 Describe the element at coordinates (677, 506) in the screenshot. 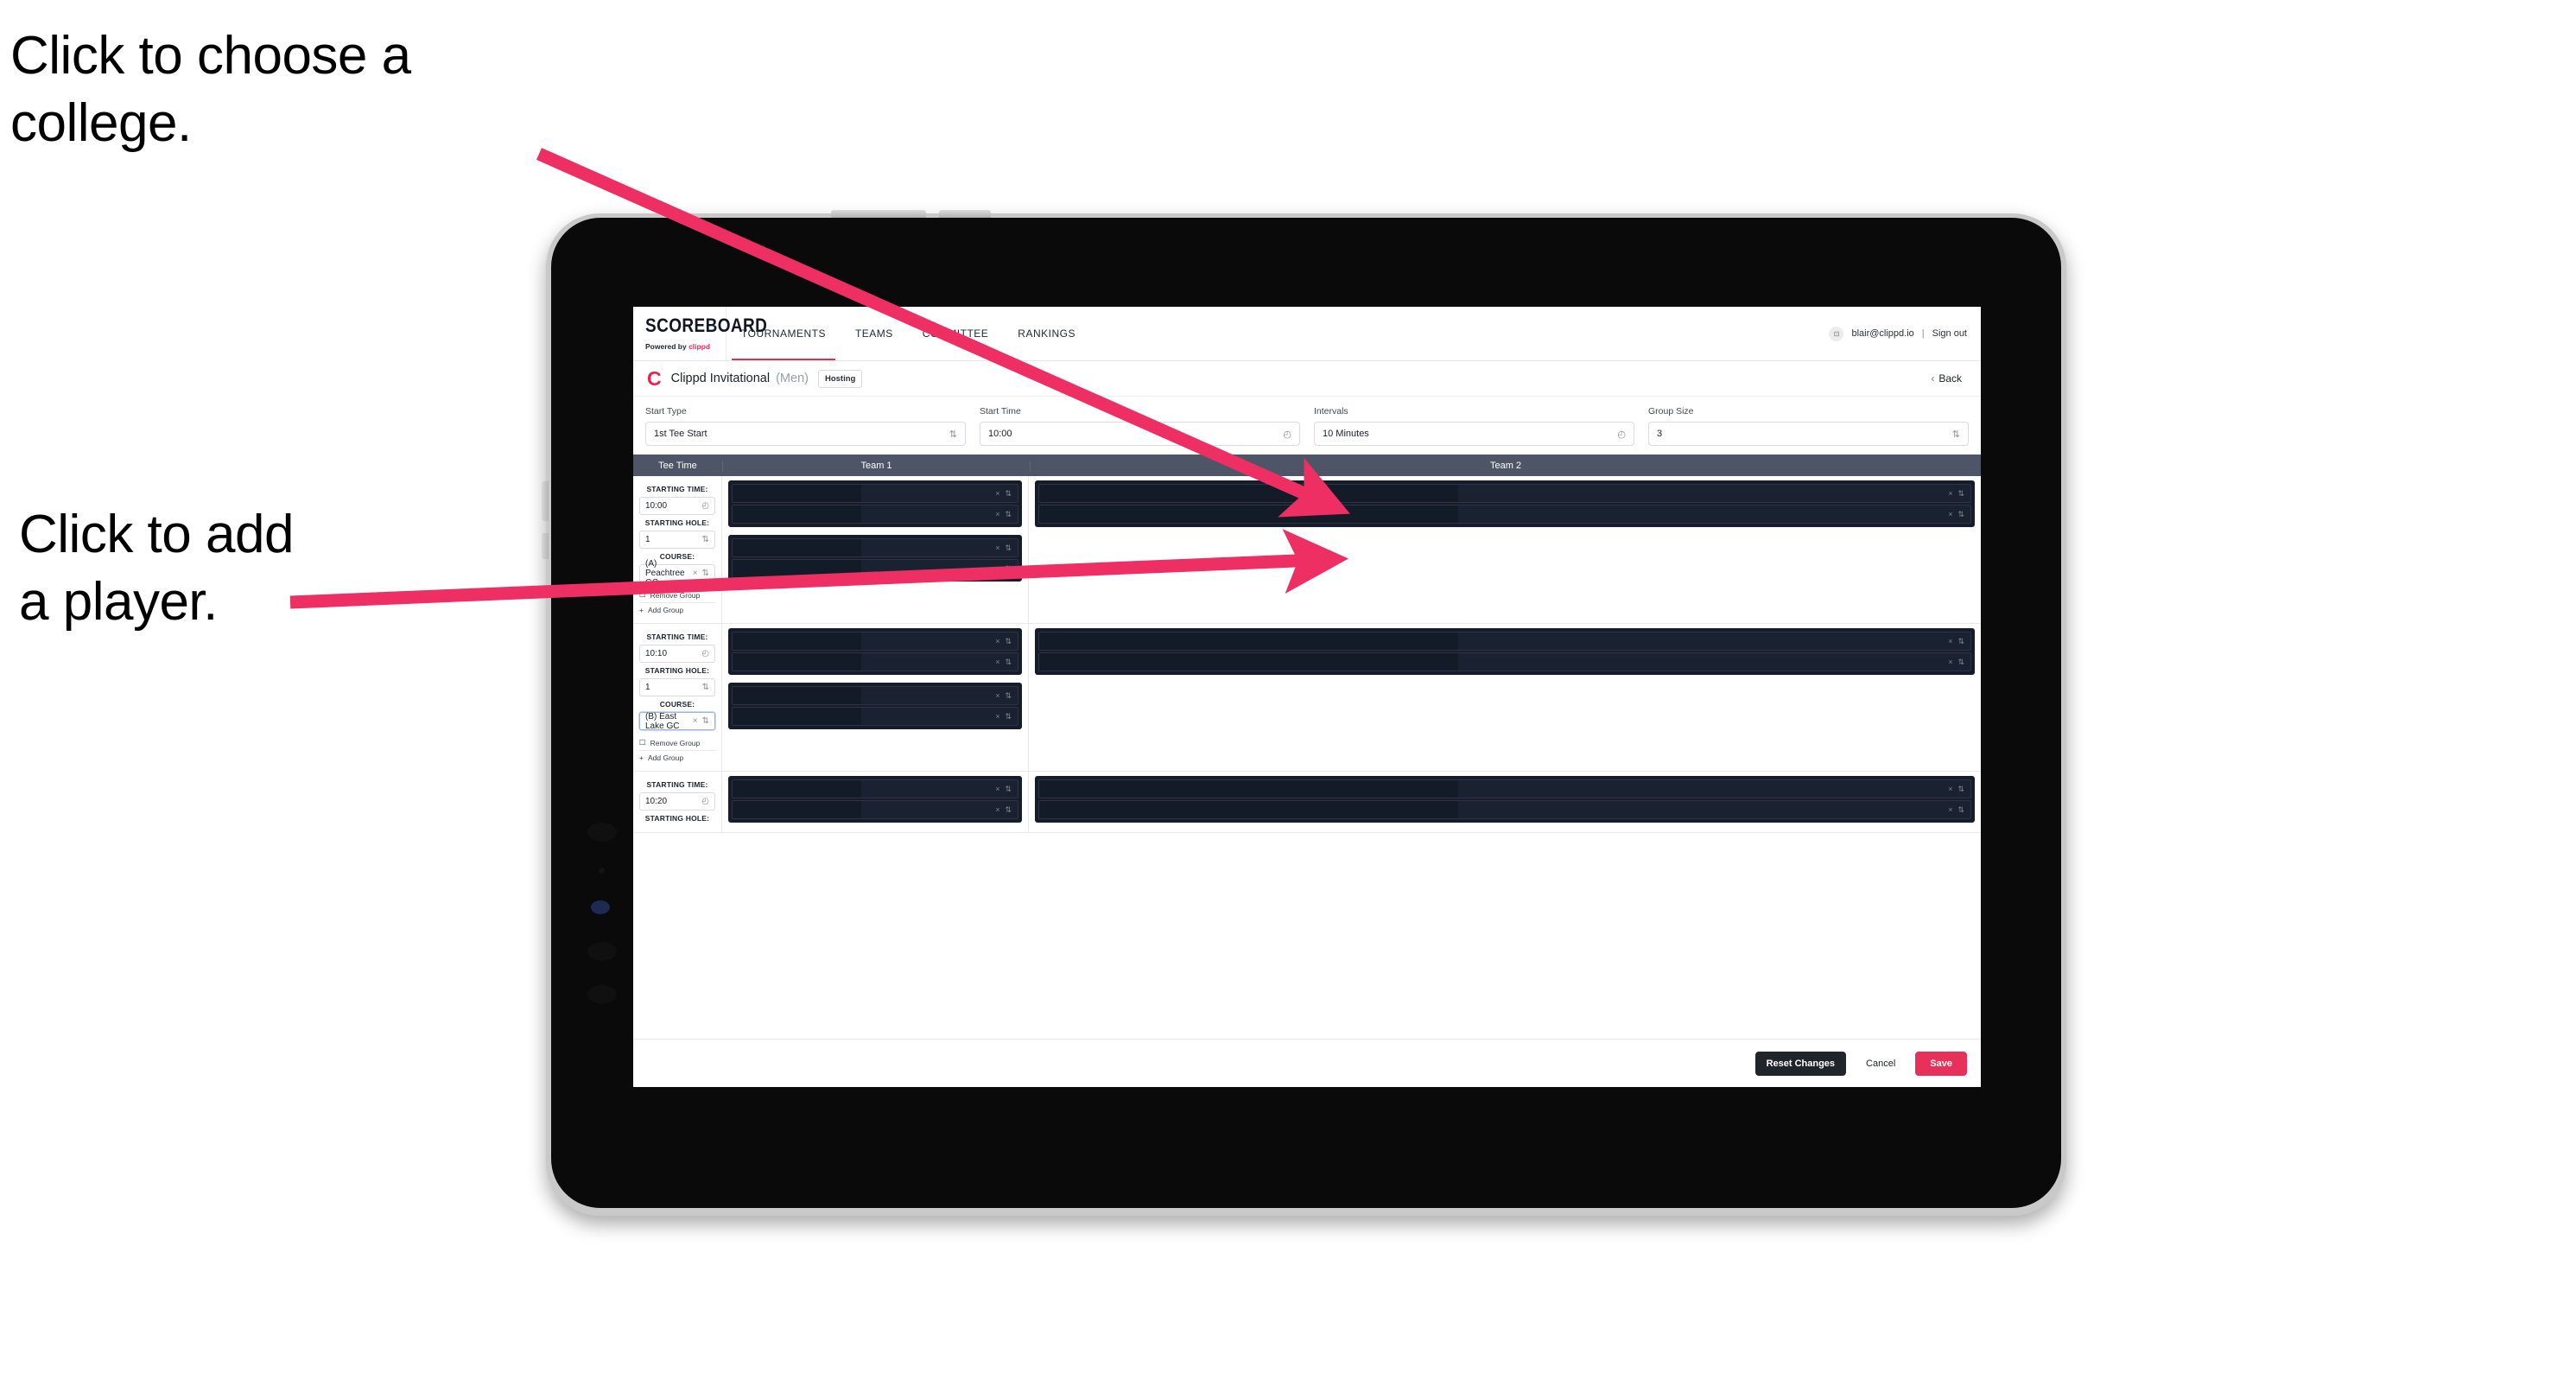

I see `starting-time-input: 10:00 ◴` at that location.